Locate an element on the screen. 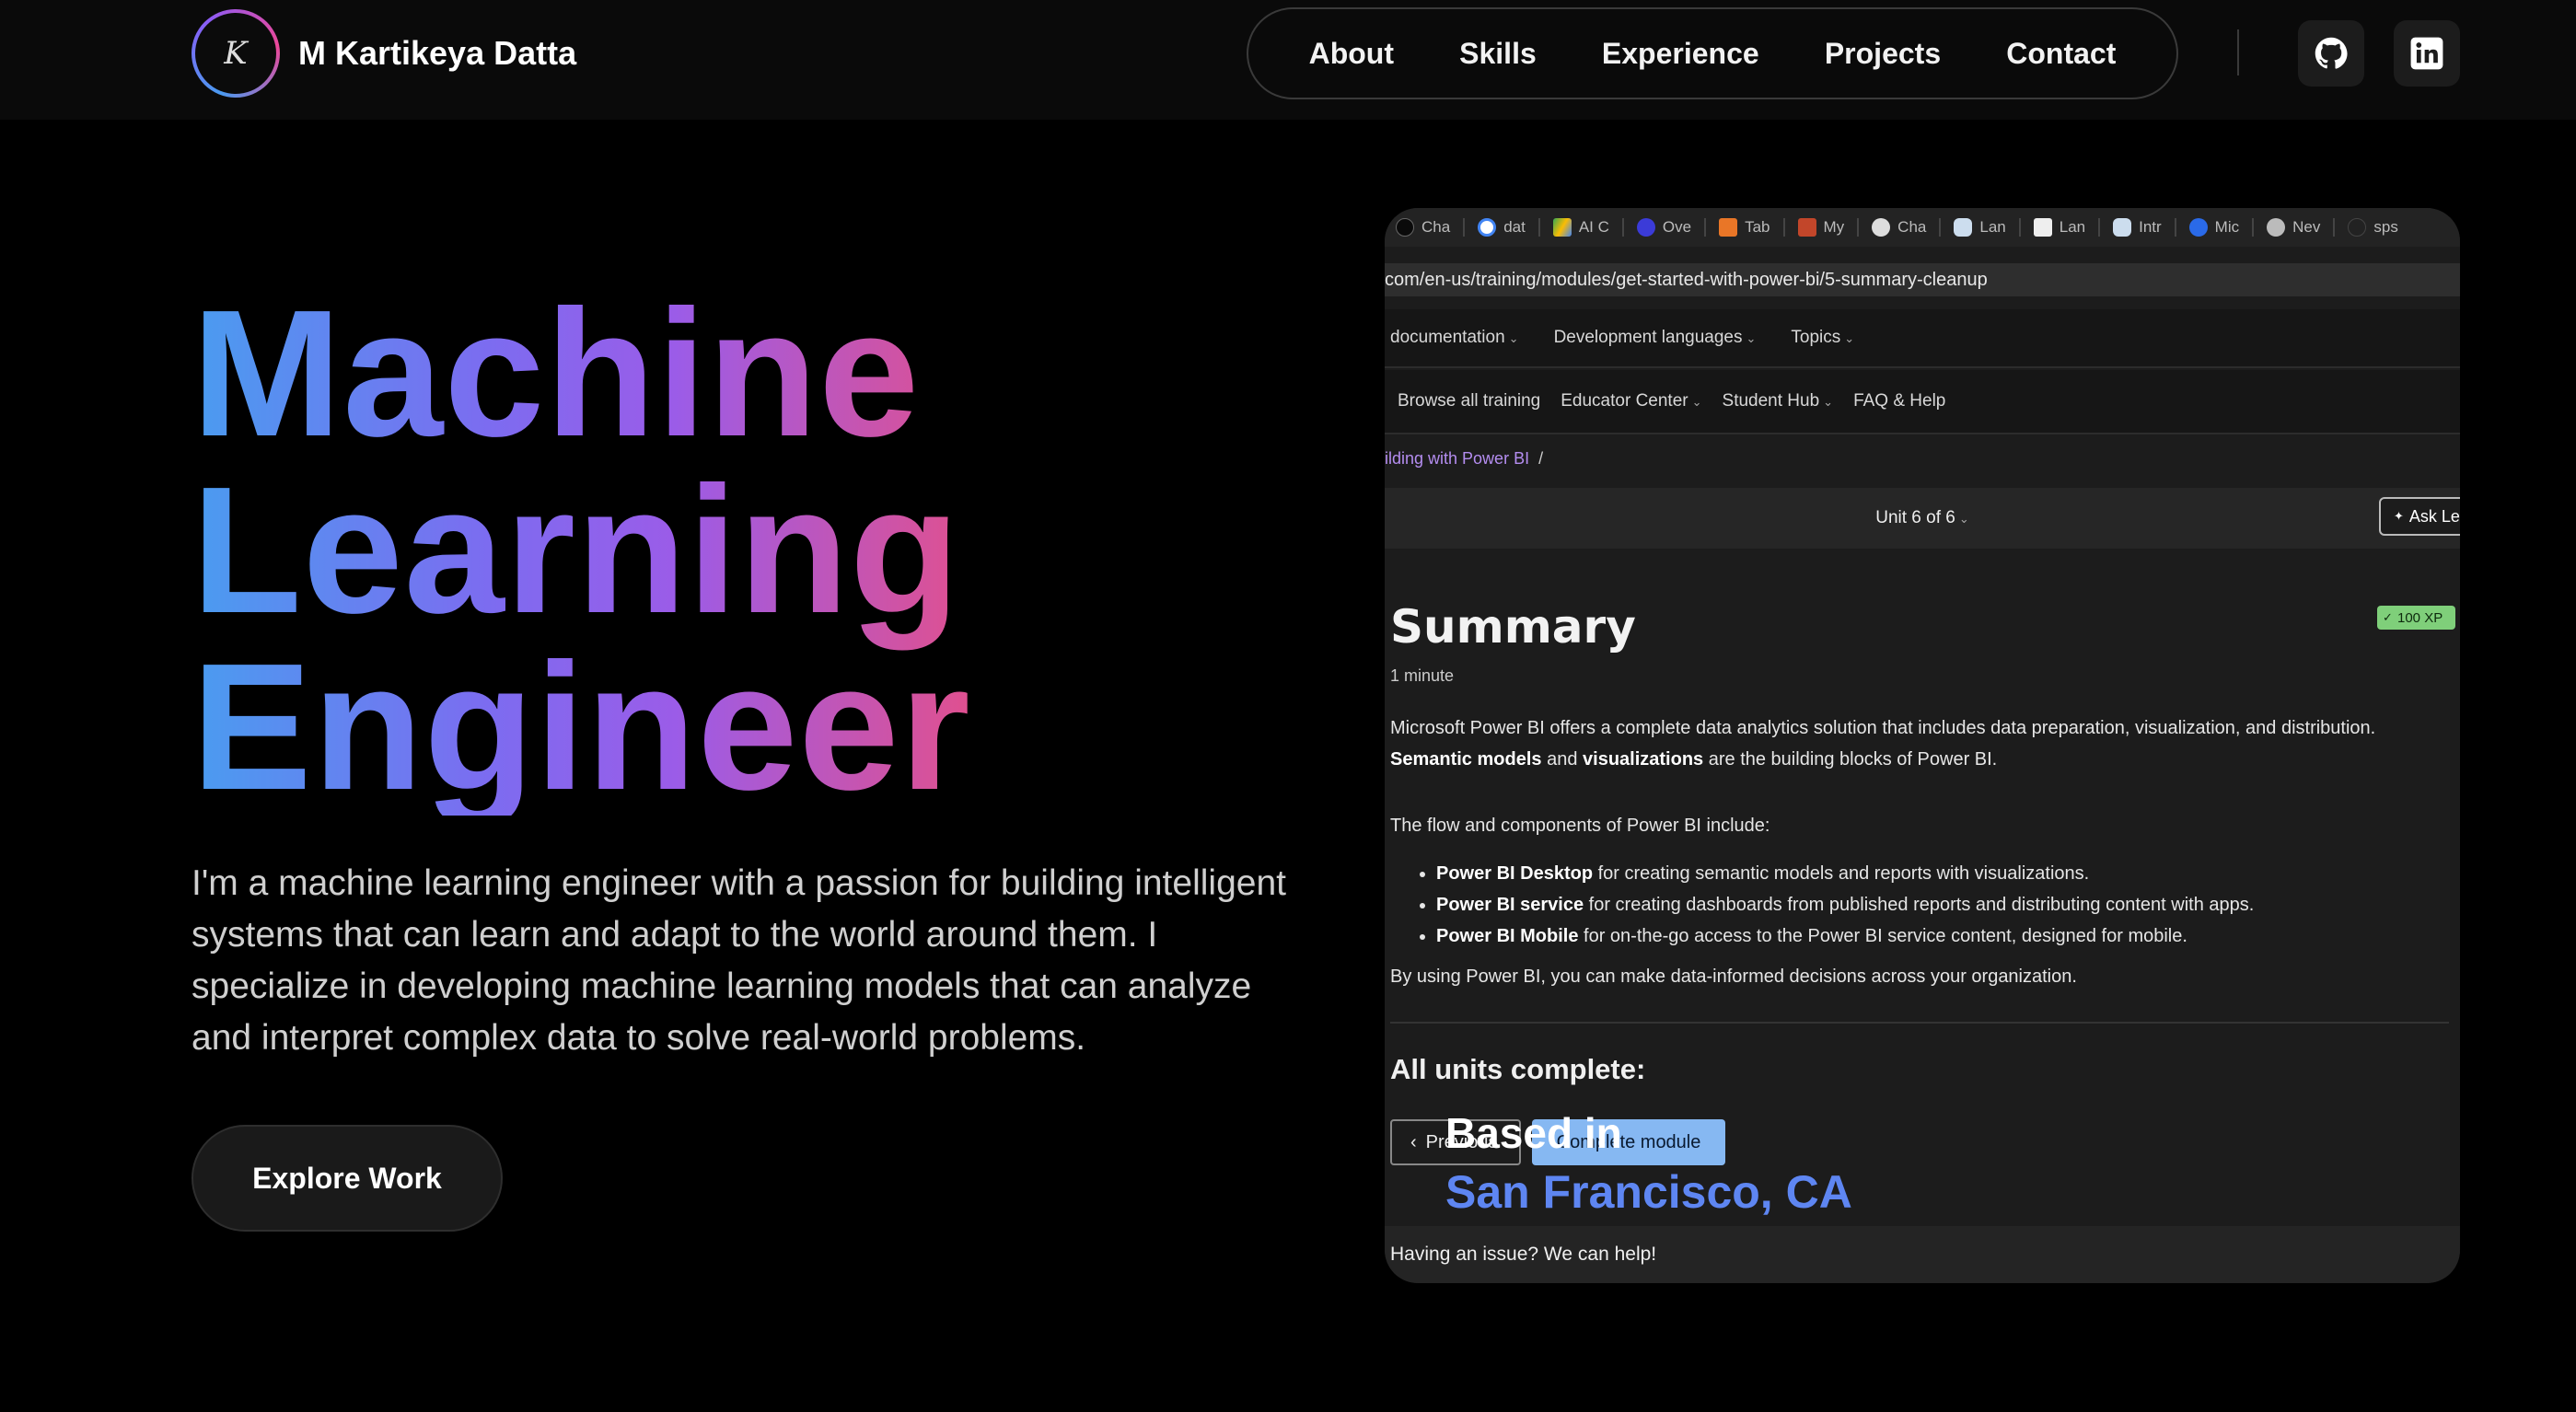  menu-educator-center: Educator Center ⌄ is located at coordinates (1631, 401).